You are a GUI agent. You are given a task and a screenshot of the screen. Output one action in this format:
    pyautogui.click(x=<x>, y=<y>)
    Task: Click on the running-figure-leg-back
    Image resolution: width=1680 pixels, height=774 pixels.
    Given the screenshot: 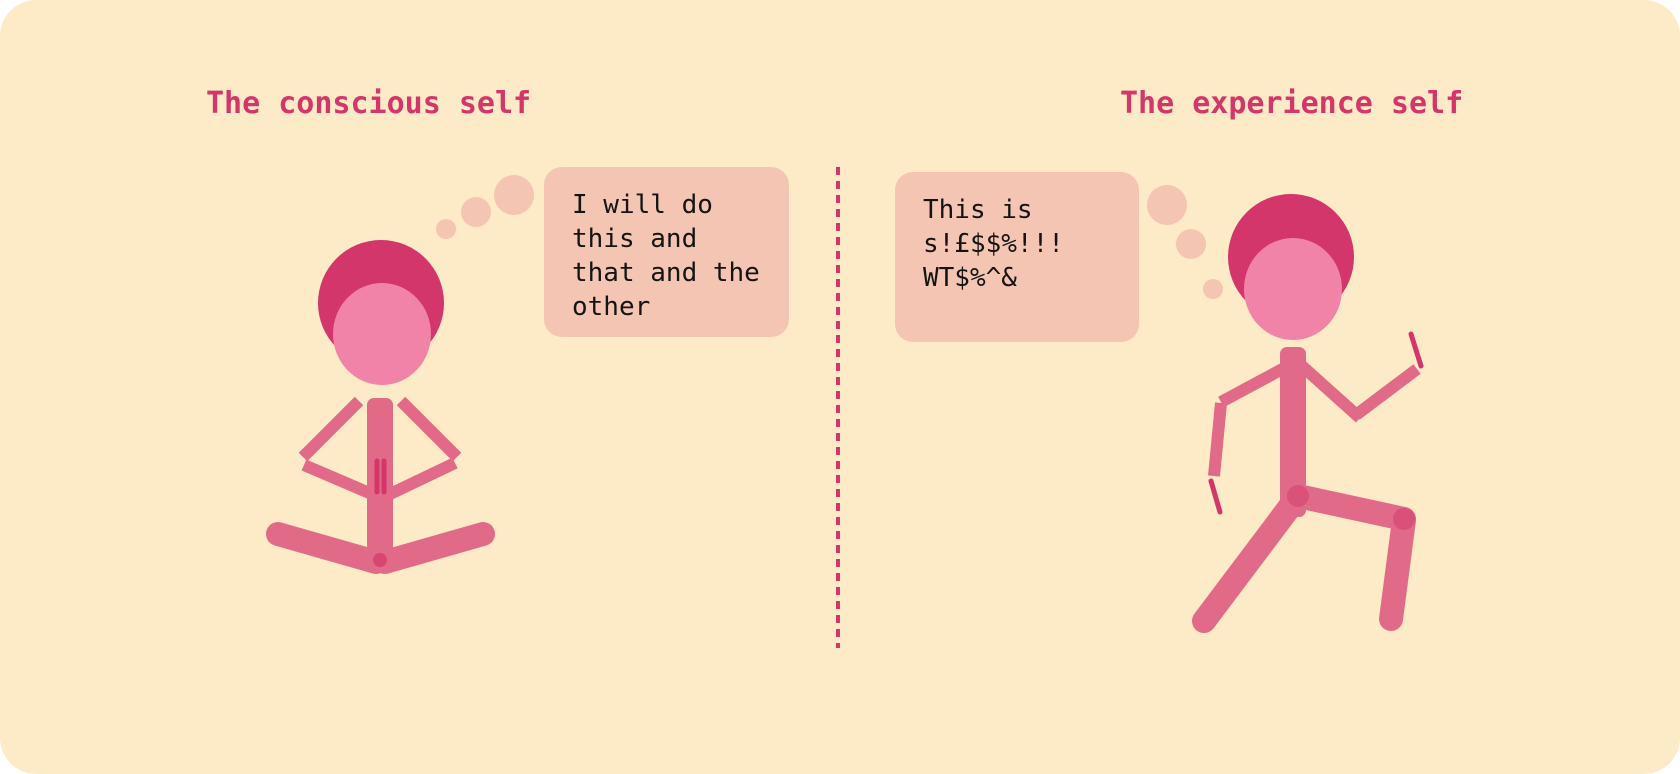 What is the action you would take?
    pyautogui.click(x=1249, y=560)
    